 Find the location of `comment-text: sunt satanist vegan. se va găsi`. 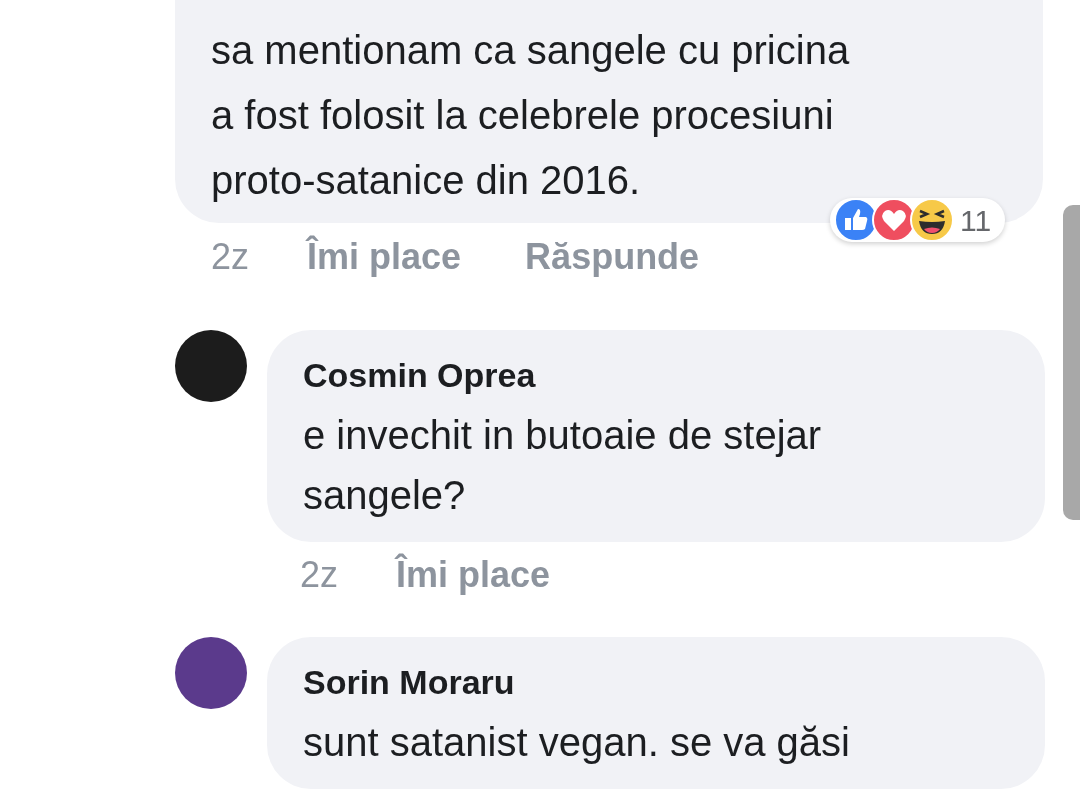

comment-text: sunt satanist vegan. se va găsi is located at coordinates (577, 742).